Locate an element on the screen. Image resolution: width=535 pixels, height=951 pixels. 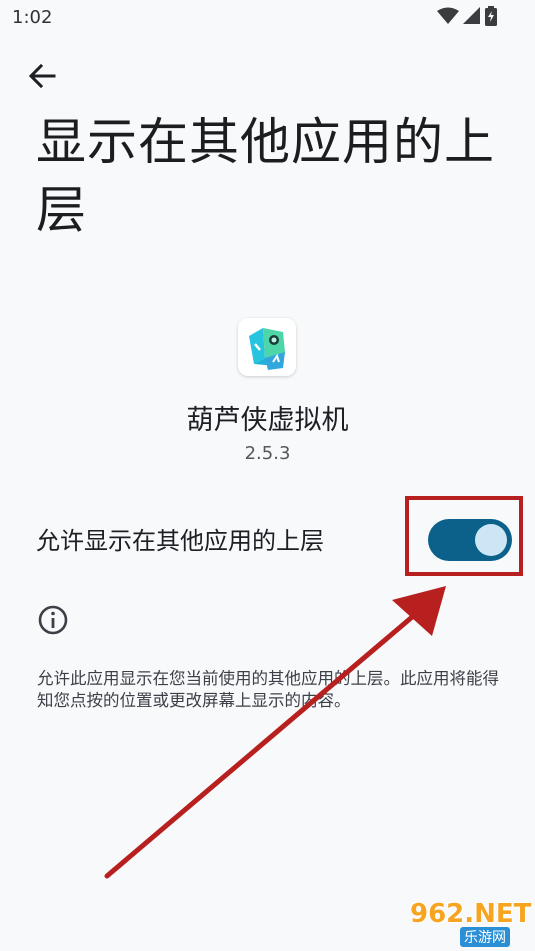
watermark-brand: 962.NET is located at coordinates (471, 914).